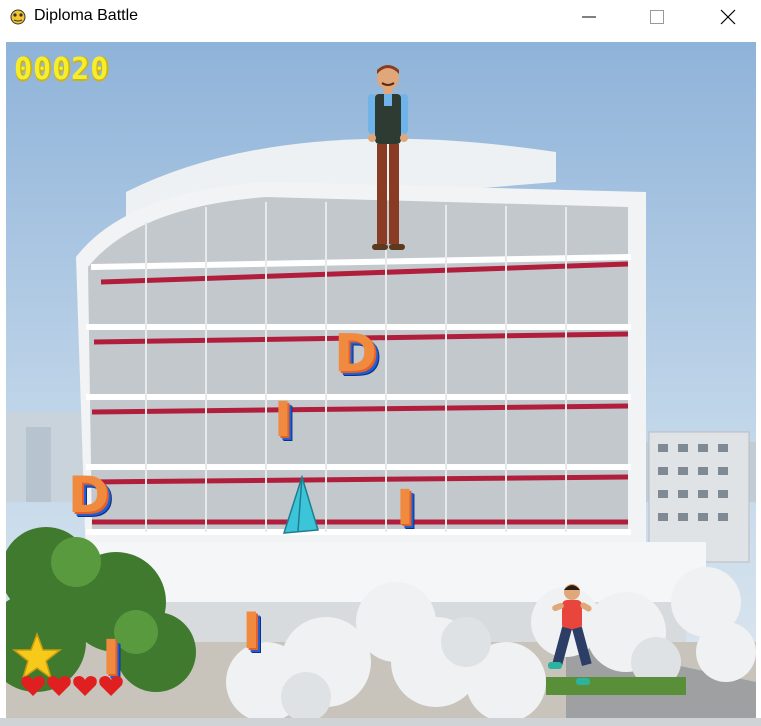 The height and width of the screenshot is (726, 761). Describe the element at coordinates (86, 15) in the screenshot. I see `window-title: Diploma Battle` at that location.